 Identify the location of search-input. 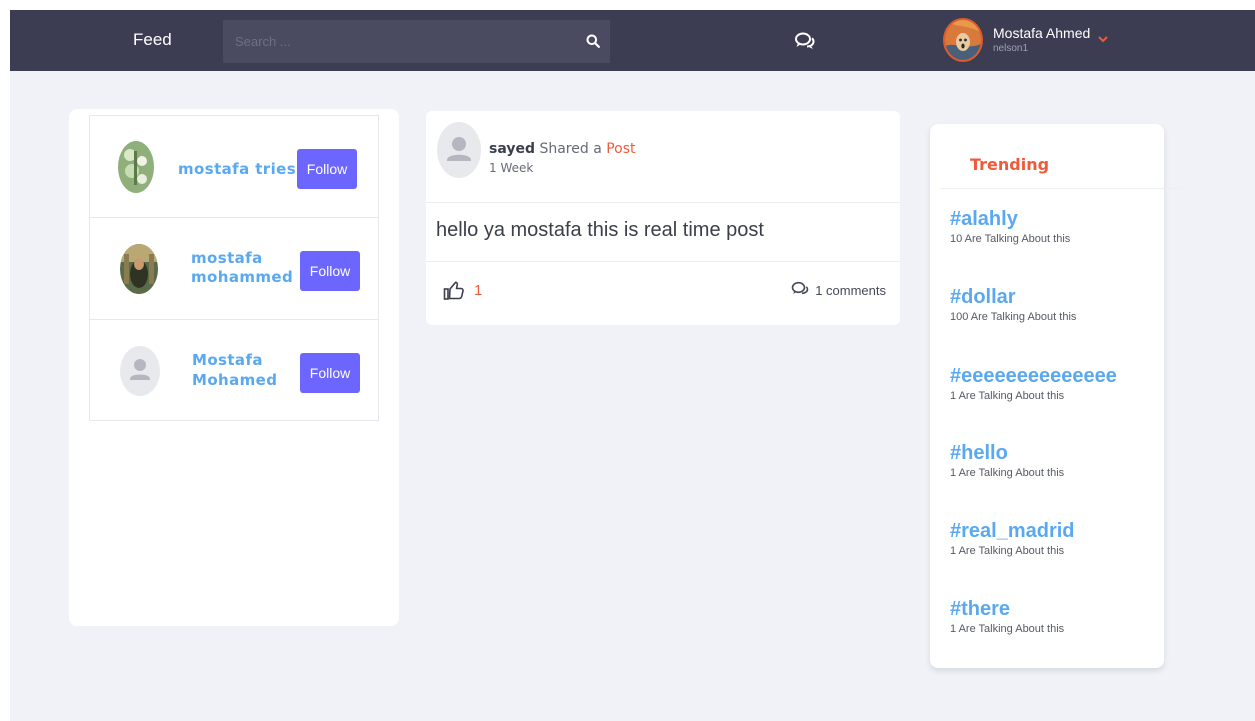
(416, 41).